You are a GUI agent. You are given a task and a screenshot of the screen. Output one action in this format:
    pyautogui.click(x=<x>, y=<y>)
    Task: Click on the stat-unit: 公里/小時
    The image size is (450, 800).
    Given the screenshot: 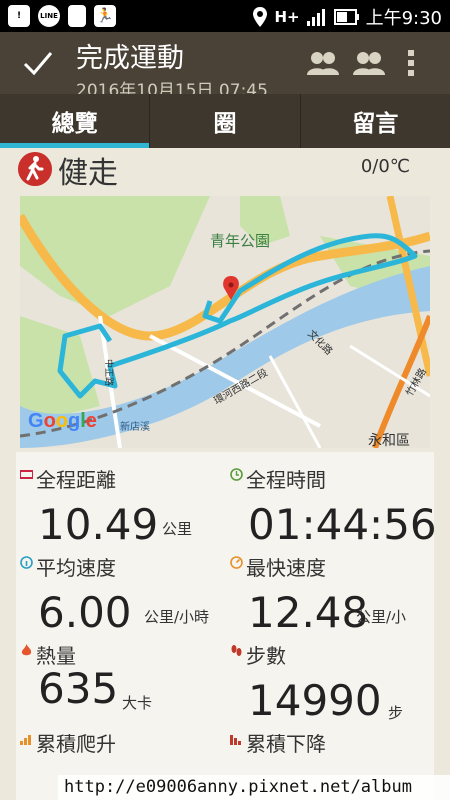 What is the action you would take?
    pyautogui.click(x=177, y=617)
    